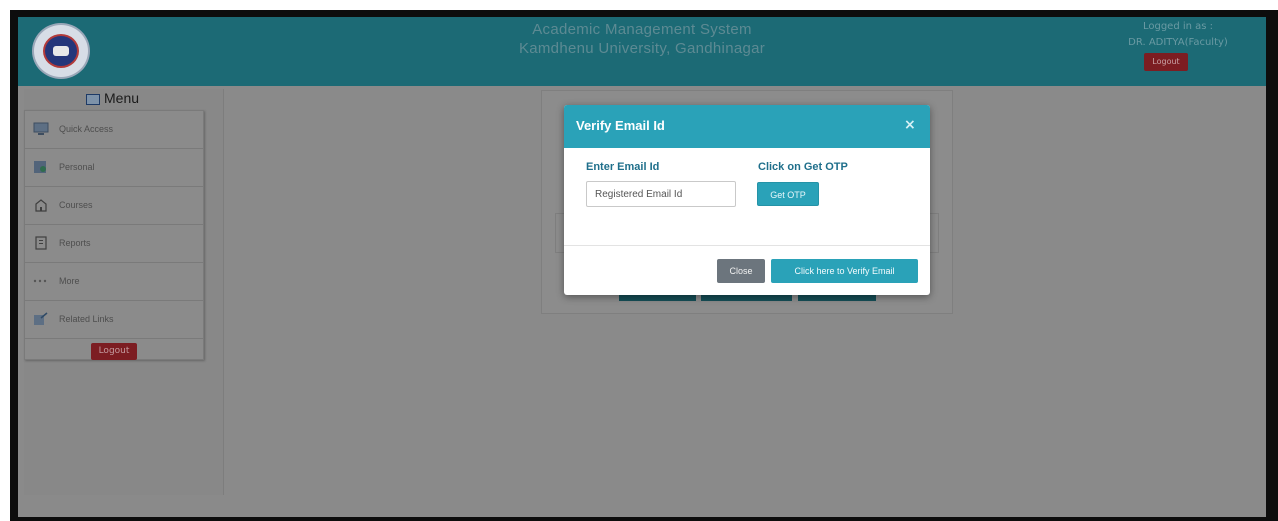 The height and width of the screenshot is (521, 1278). I want to click on frame-top-margin, so click(639, 5).